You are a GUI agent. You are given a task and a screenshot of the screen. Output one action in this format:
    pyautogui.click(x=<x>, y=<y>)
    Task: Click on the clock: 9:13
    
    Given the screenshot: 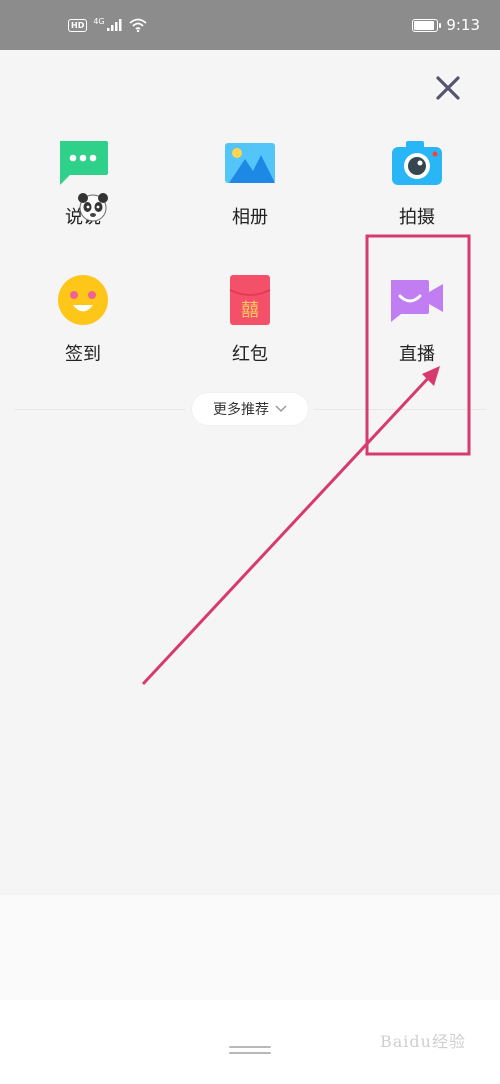 What is the action you would take?
    pyautogui.click(x=463, y=25)
    